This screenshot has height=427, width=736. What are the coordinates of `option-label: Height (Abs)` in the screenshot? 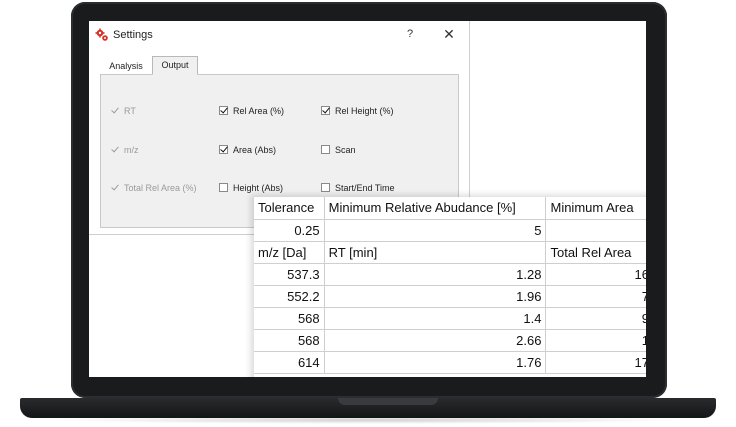 It's located at (258, 188).